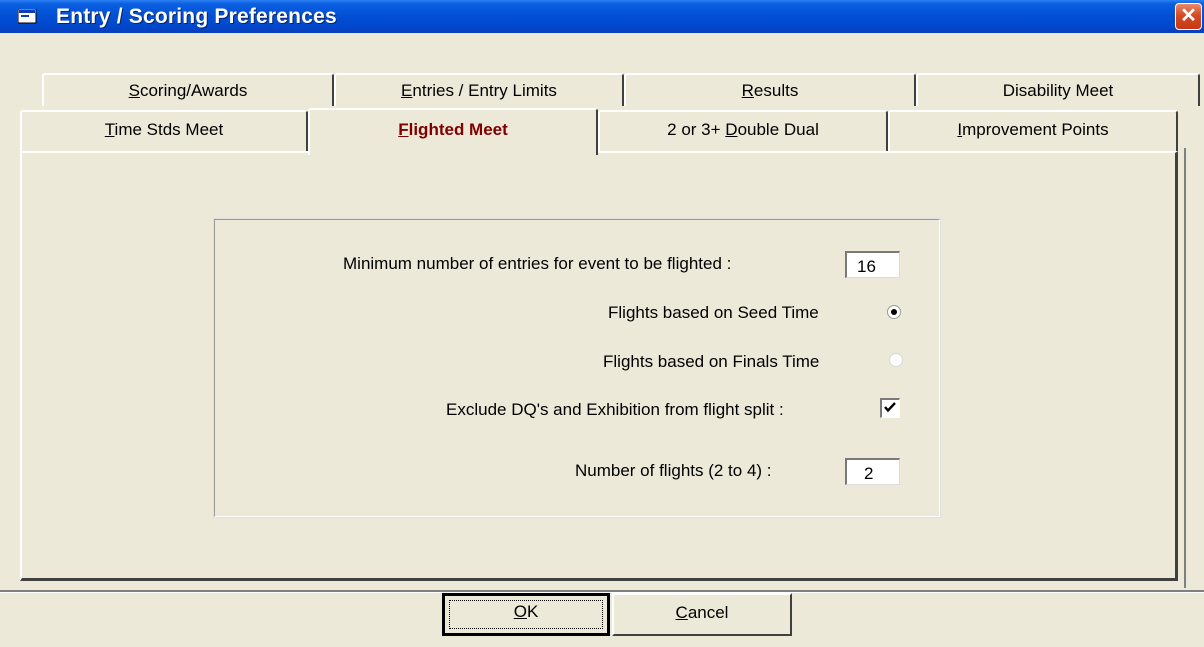  I want to click on checkmark-icon, so click(890, 407).